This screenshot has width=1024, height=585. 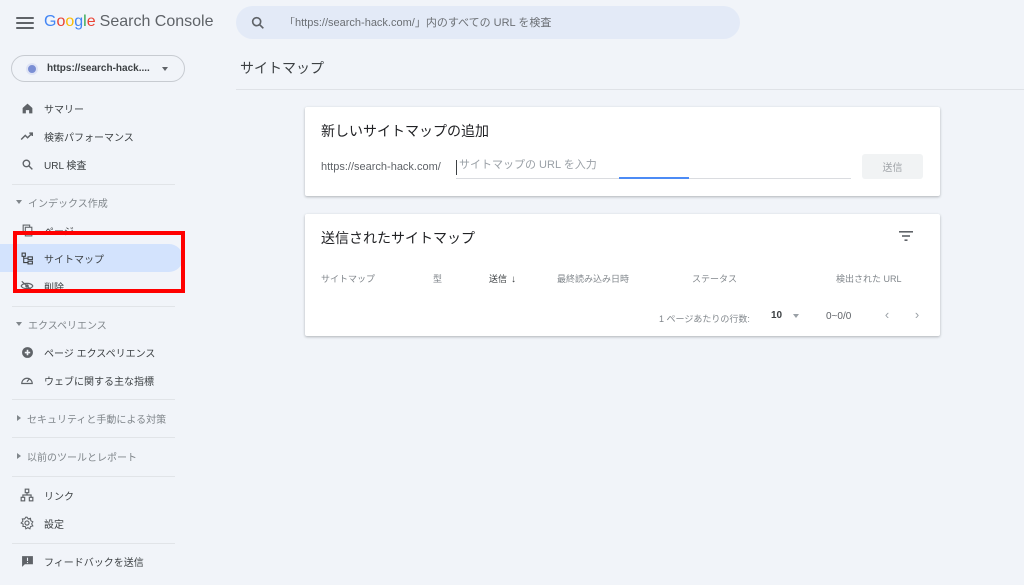 What do you see at coordinates (649, 165) in the screenshot?
I see `sitemap-url-input` at bounding box center [649, 165].